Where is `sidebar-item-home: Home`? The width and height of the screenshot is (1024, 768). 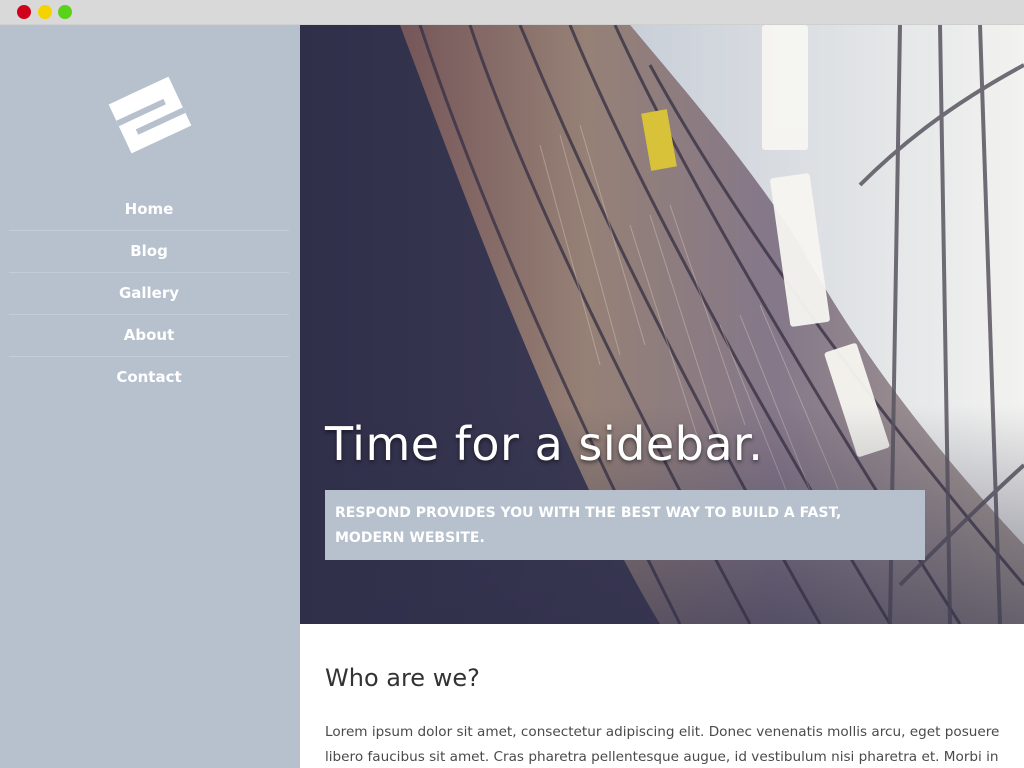 sidebar-item-home: Home is located at coordinates (149, 210).